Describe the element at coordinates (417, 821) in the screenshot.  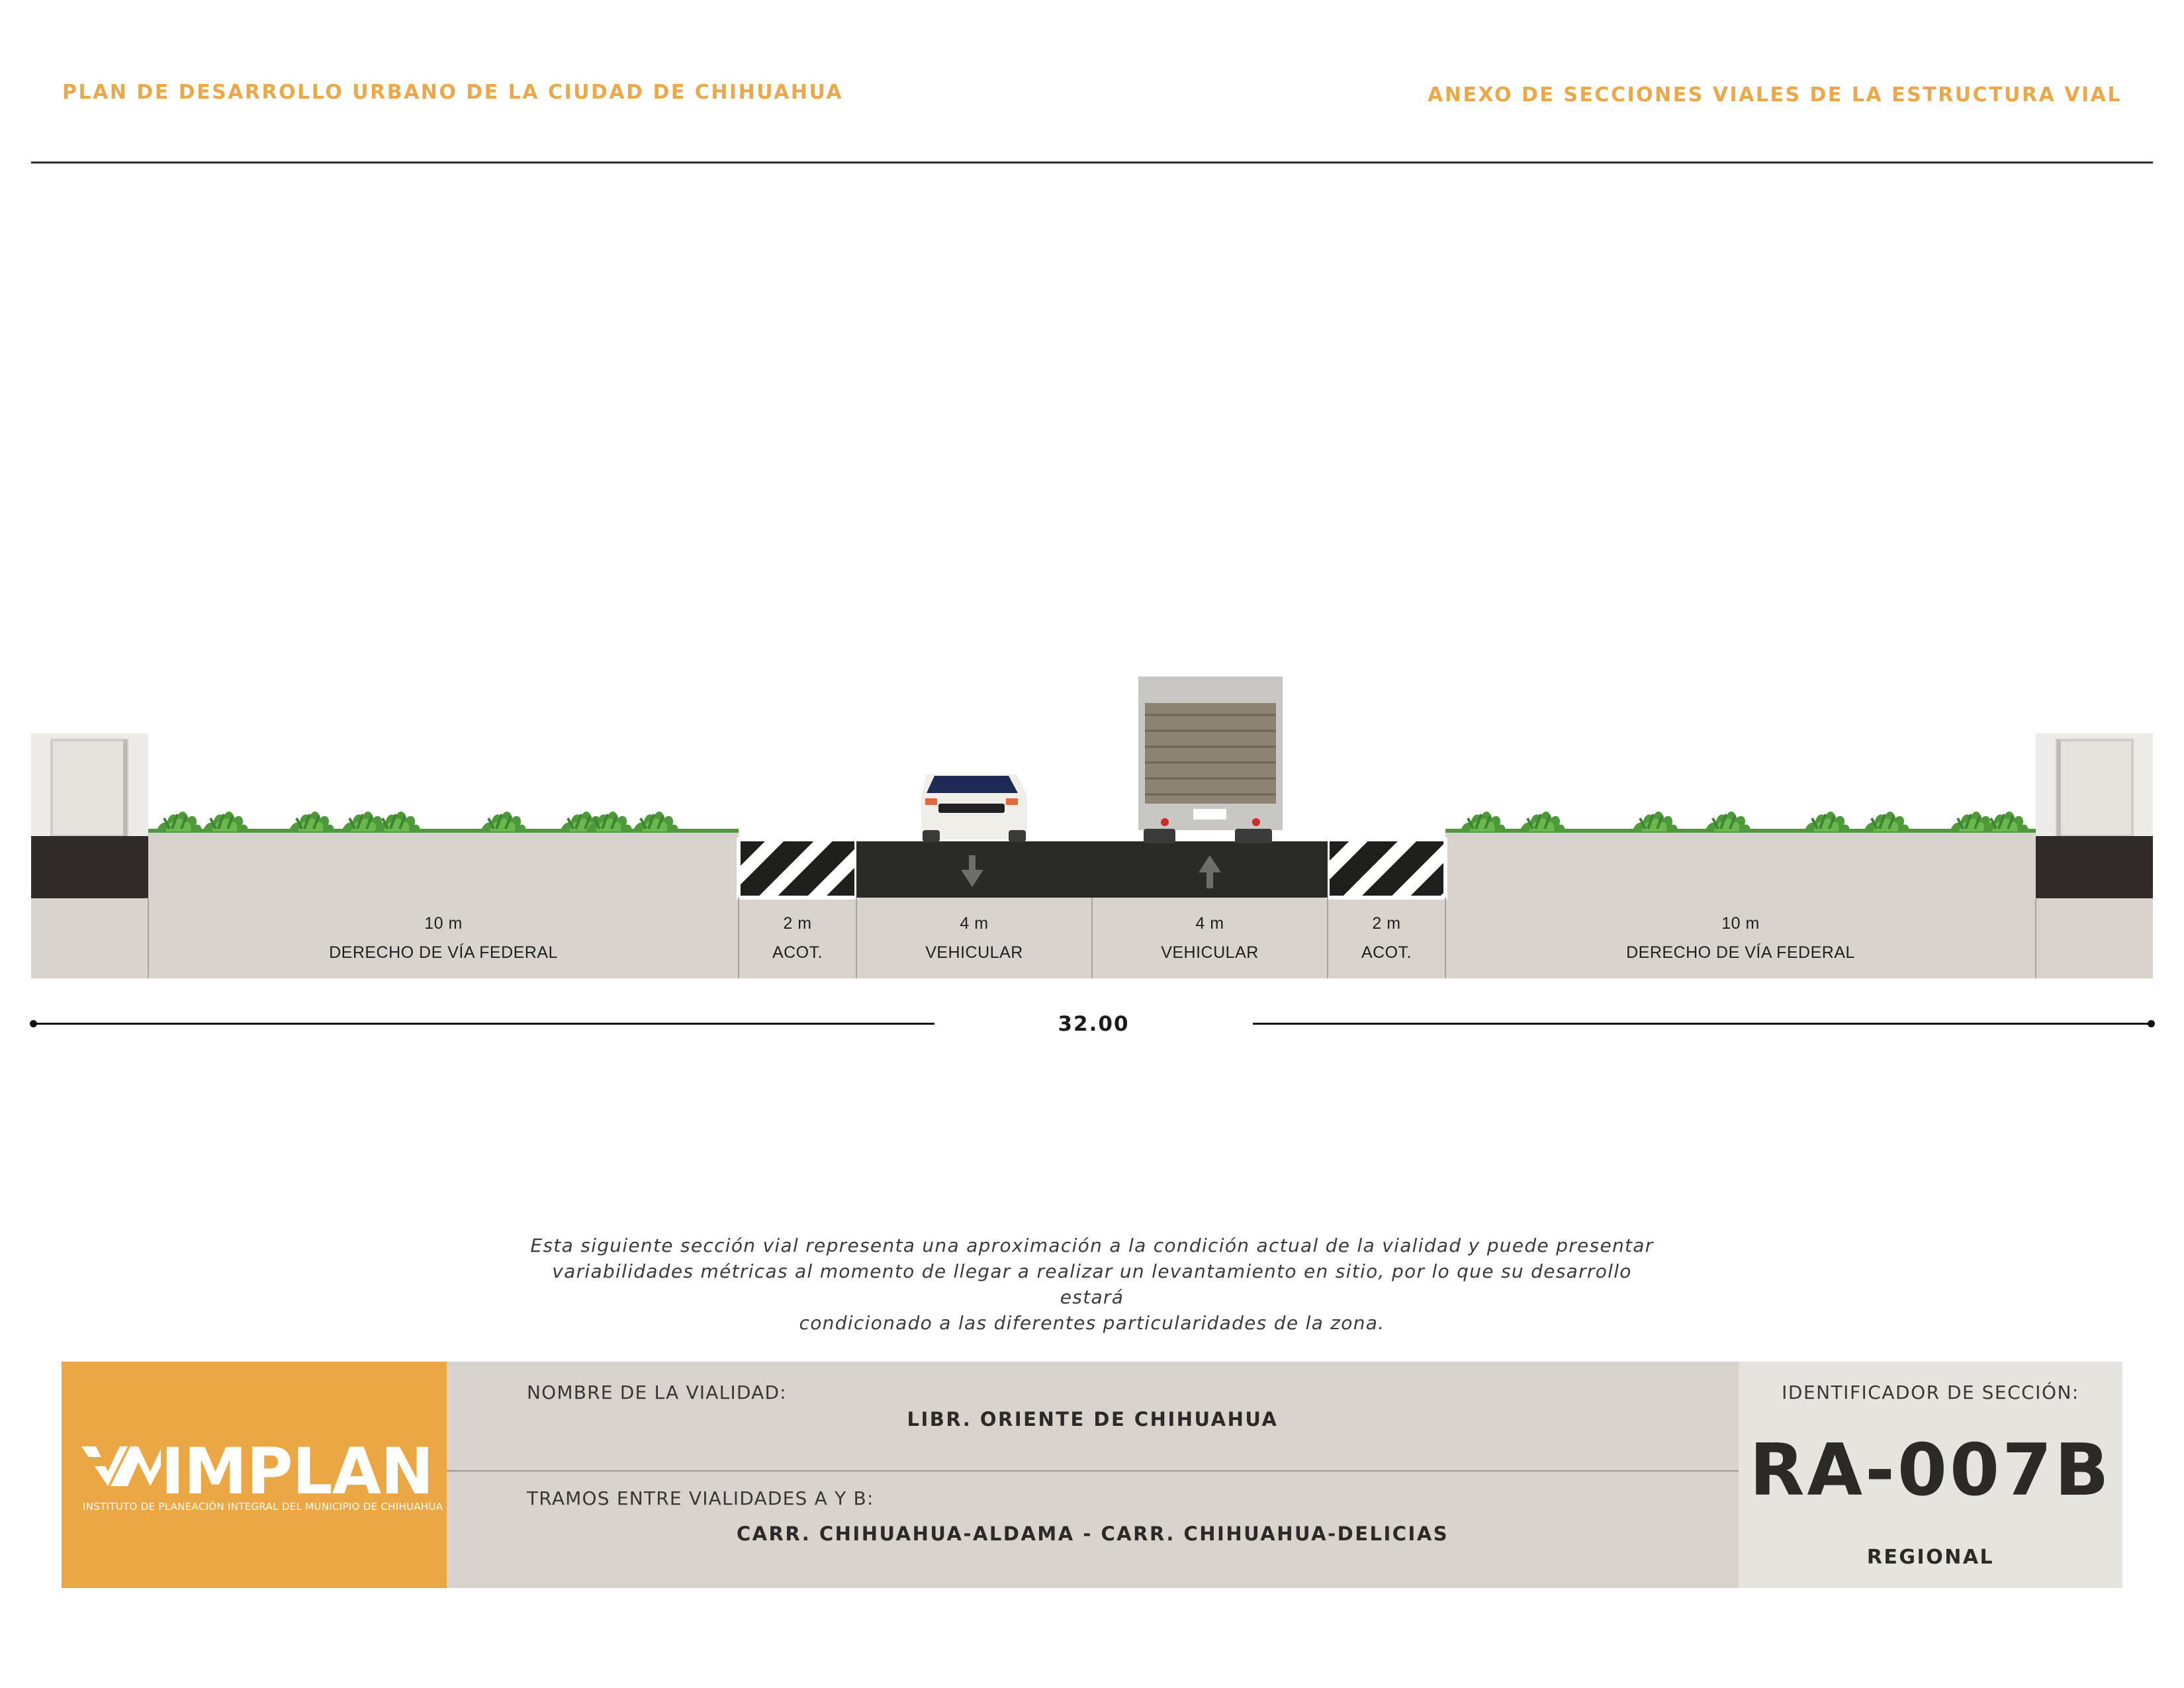
I see `left-vegetation` at that location.